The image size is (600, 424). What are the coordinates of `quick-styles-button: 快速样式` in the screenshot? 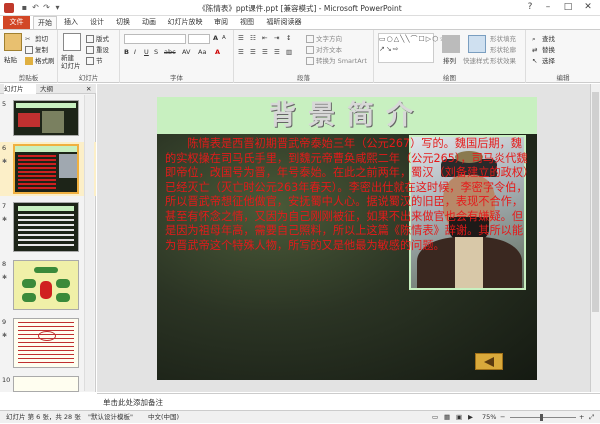 It's located at (476, 60).